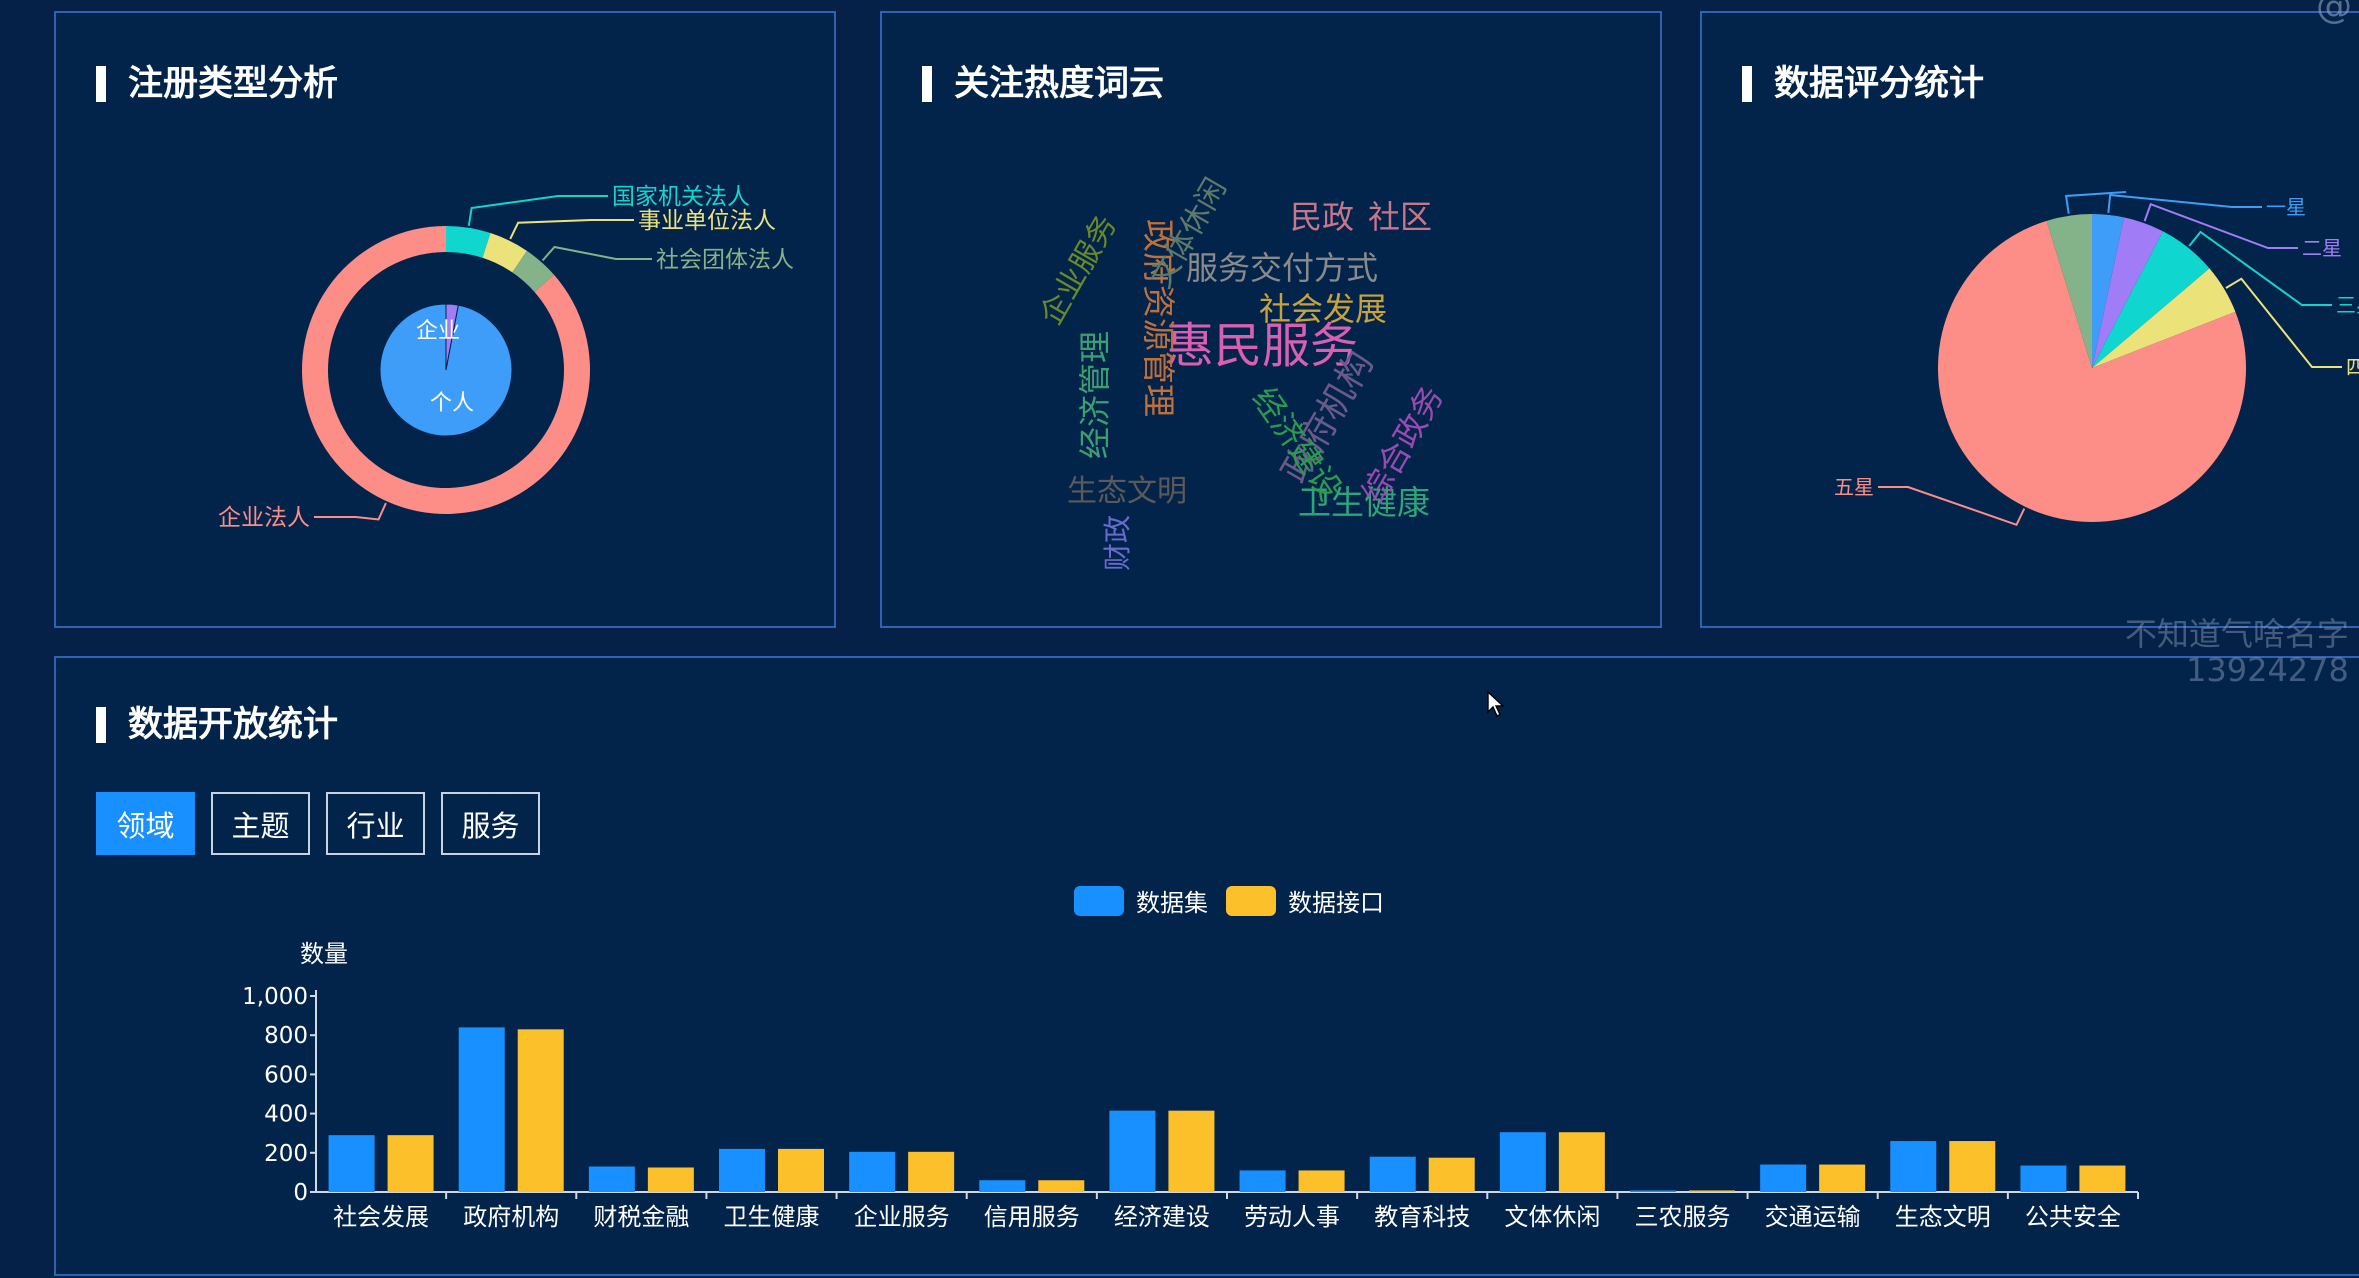  Describe the element at coordinates (286, 1075) in the screenshot. I see `y-tick-label: 600` at that location.